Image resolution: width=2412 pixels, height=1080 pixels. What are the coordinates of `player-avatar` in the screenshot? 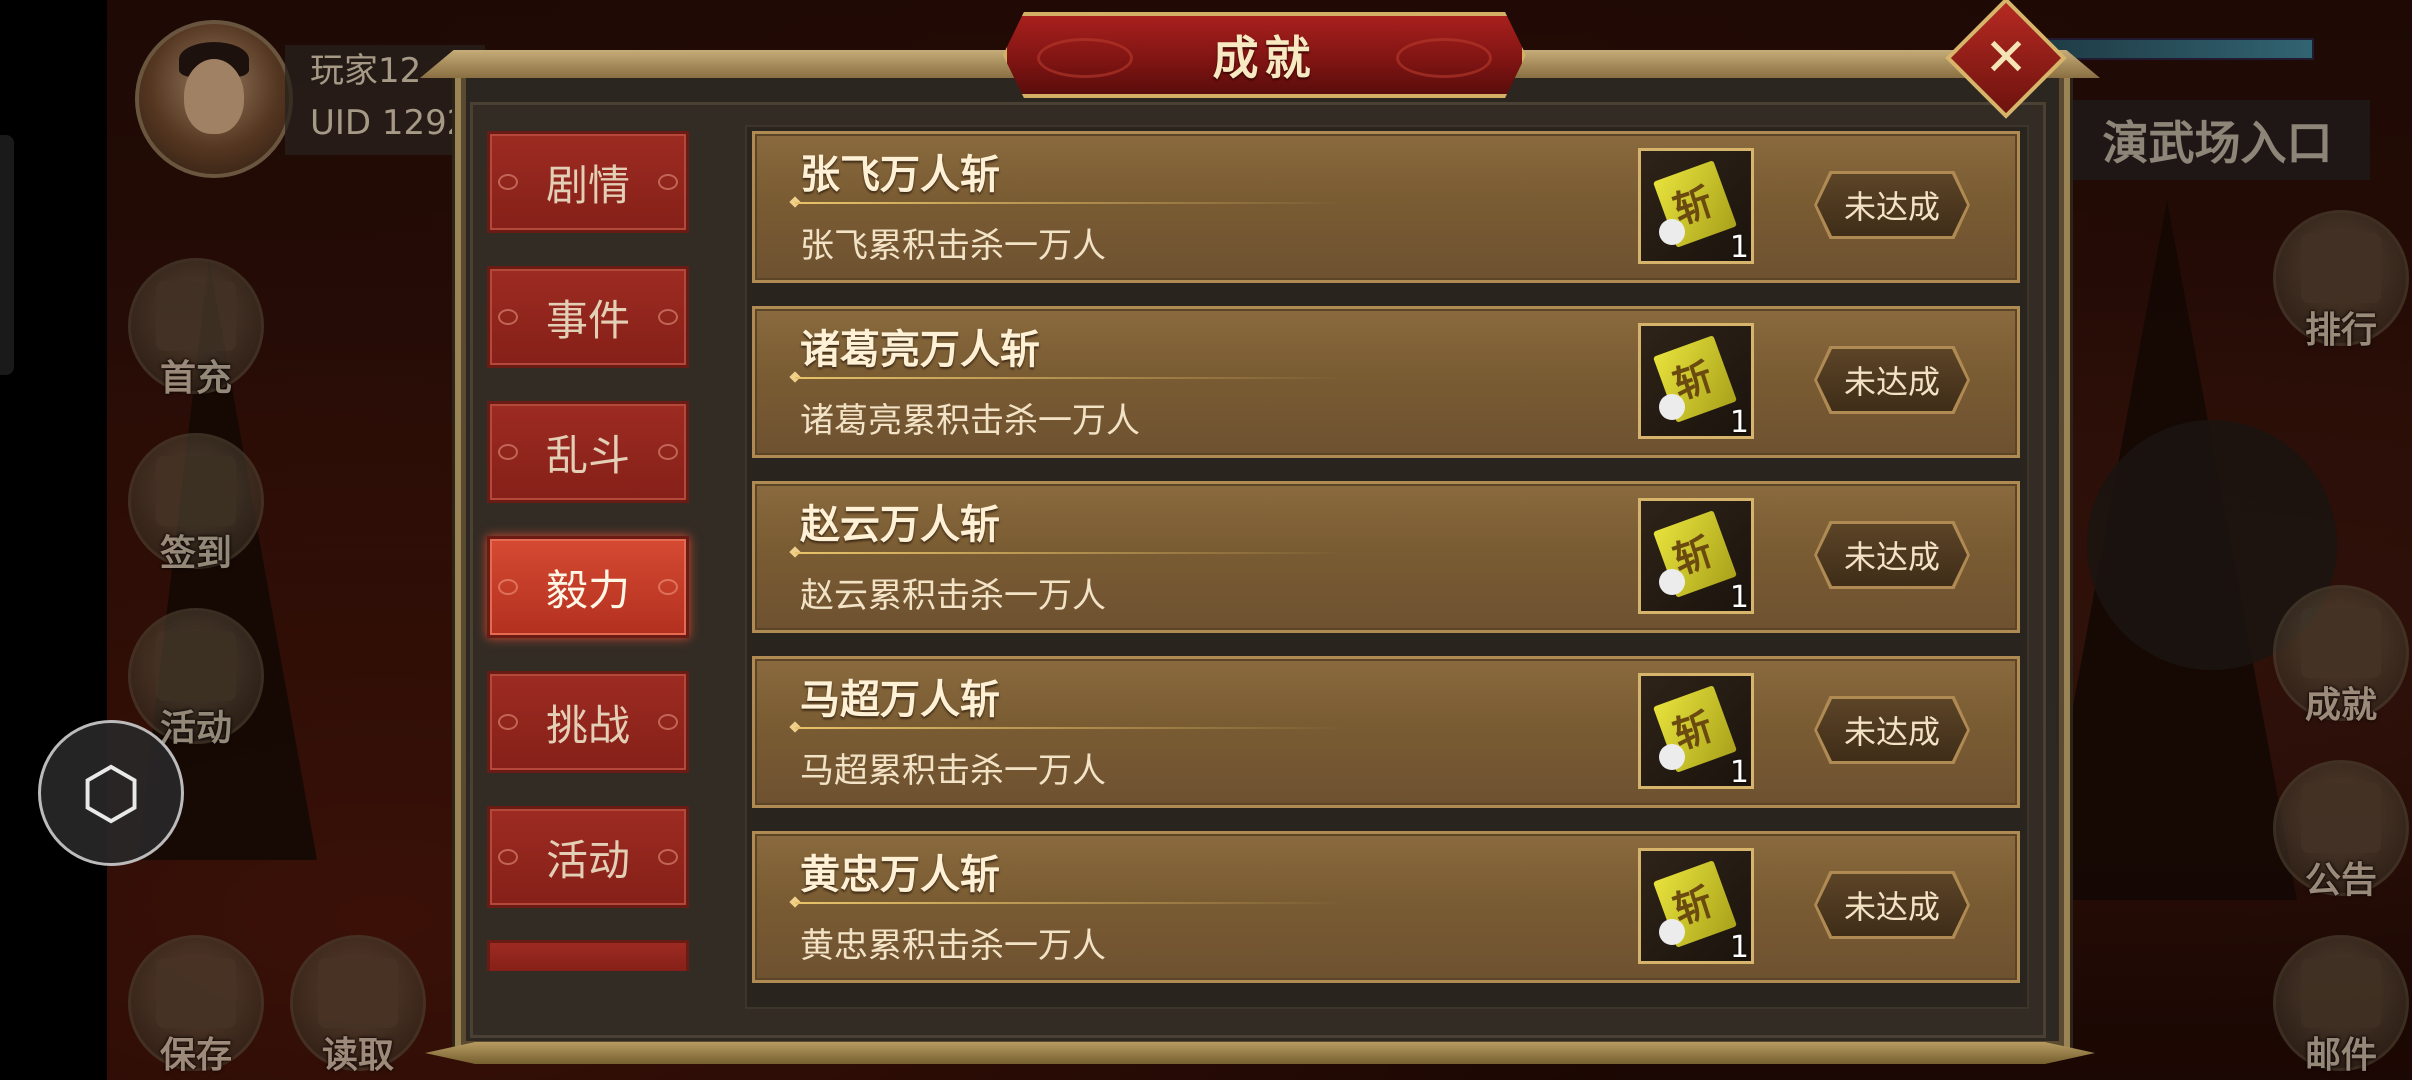 It's located at (214, 99).